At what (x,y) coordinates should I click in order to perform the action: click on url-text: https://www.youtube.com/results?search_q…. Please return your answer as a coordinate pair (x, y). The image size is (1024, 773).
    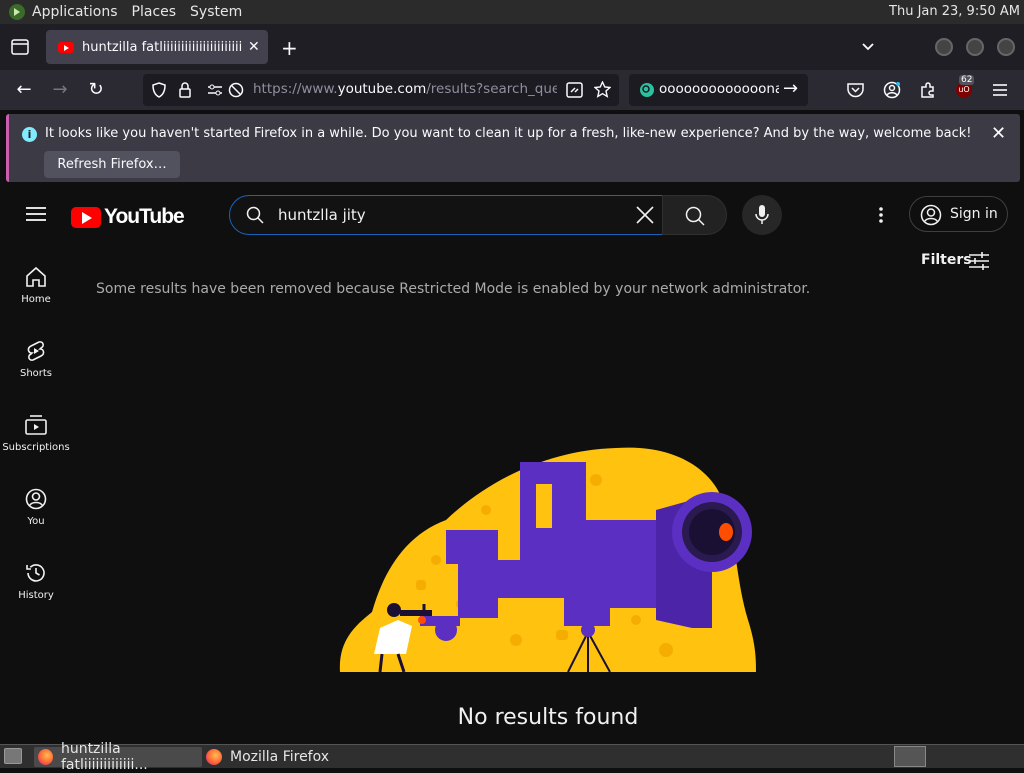
    Looking at the image, I should click on (405, 89).